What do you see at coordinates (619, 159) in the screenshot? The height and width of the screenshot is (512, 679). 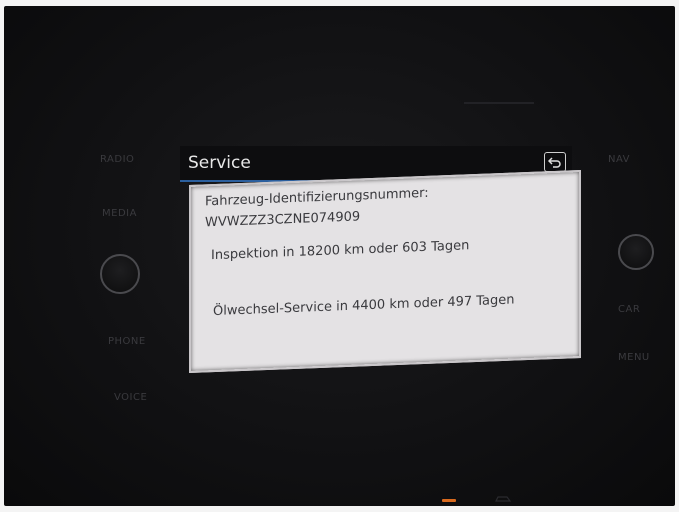 I see `nav-button: NAV` at bounding box center [619, 159].